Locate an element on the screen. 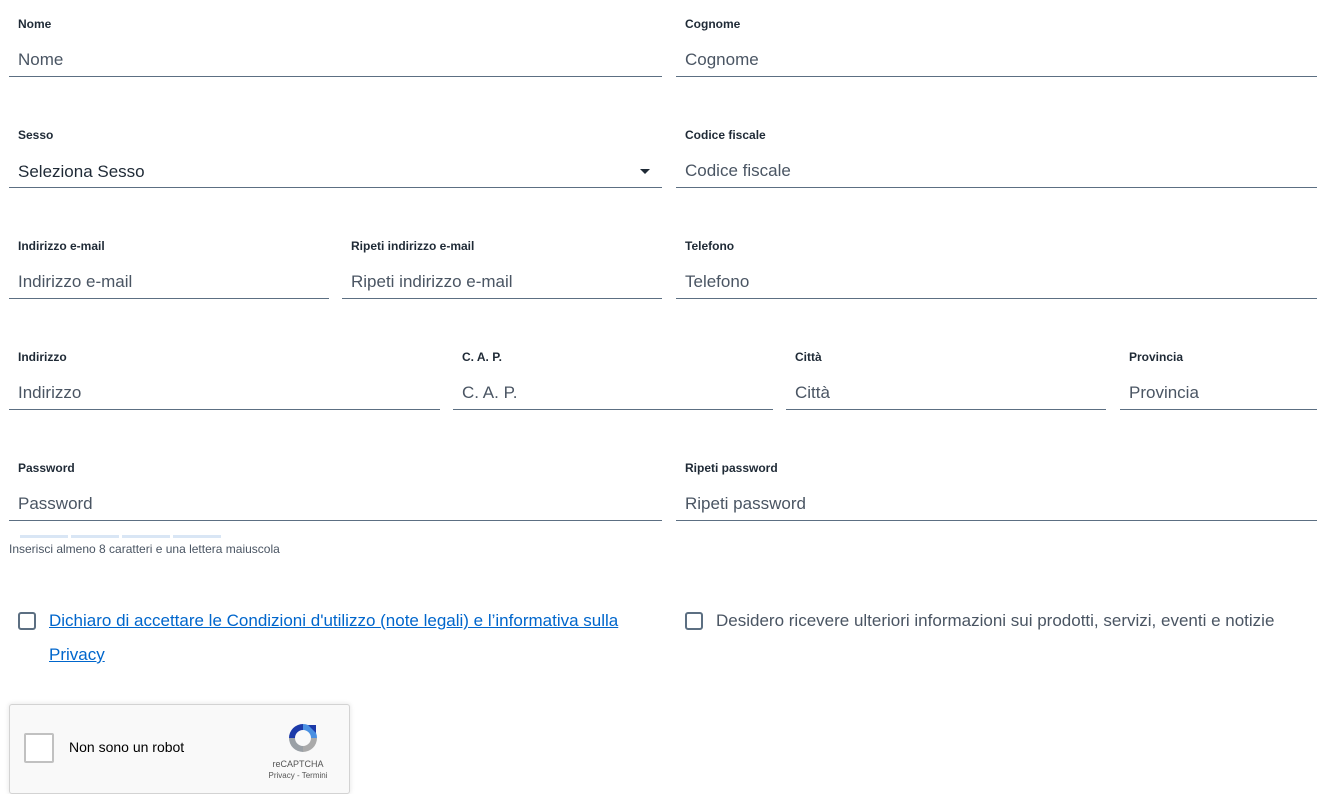 This screenshot has width=1317, height=794. sesso-select: Seleziona Sesso is located at coordinates (335, 171).